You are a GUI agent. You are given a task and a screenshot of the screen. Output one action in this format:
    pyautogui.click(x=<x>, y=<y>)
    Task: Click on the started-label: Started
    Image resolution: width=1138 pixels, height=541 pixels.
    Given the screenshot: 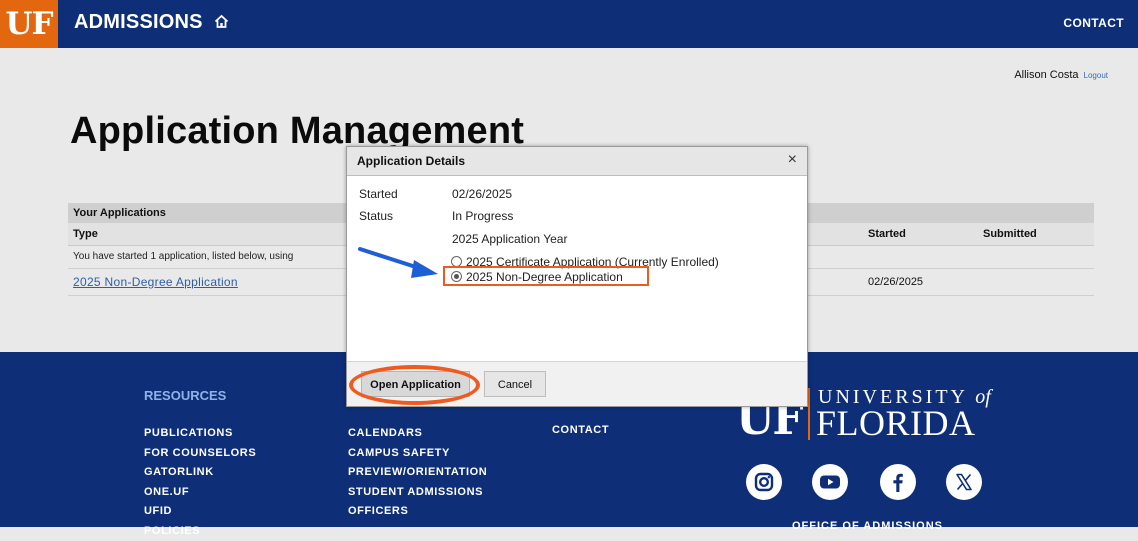 What is the action you would take?
    pyautogui.click(x=378, y=194)
    